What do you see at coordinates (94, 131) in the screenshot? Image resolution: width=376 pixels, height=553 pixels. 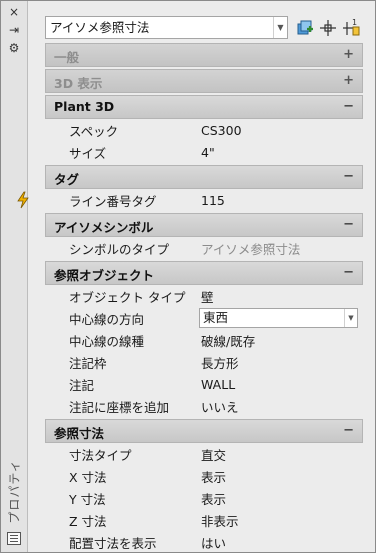 I see `property-label: スペック` at bounding box center [94, 131].